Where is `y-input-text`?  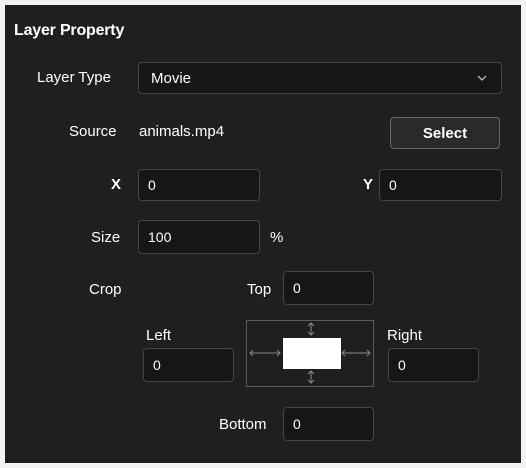
y-input-text is located at coordinates (440, 185).